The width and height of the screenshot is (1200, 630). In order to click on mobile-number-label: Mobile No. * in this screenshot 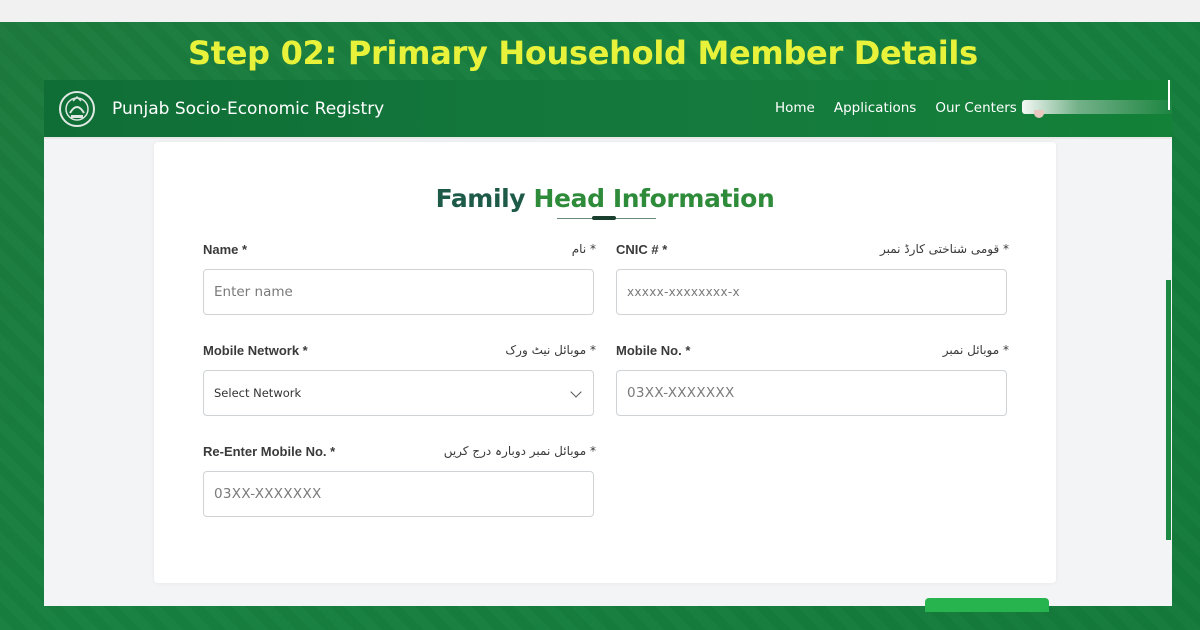, I will do `click(653, 350)`.